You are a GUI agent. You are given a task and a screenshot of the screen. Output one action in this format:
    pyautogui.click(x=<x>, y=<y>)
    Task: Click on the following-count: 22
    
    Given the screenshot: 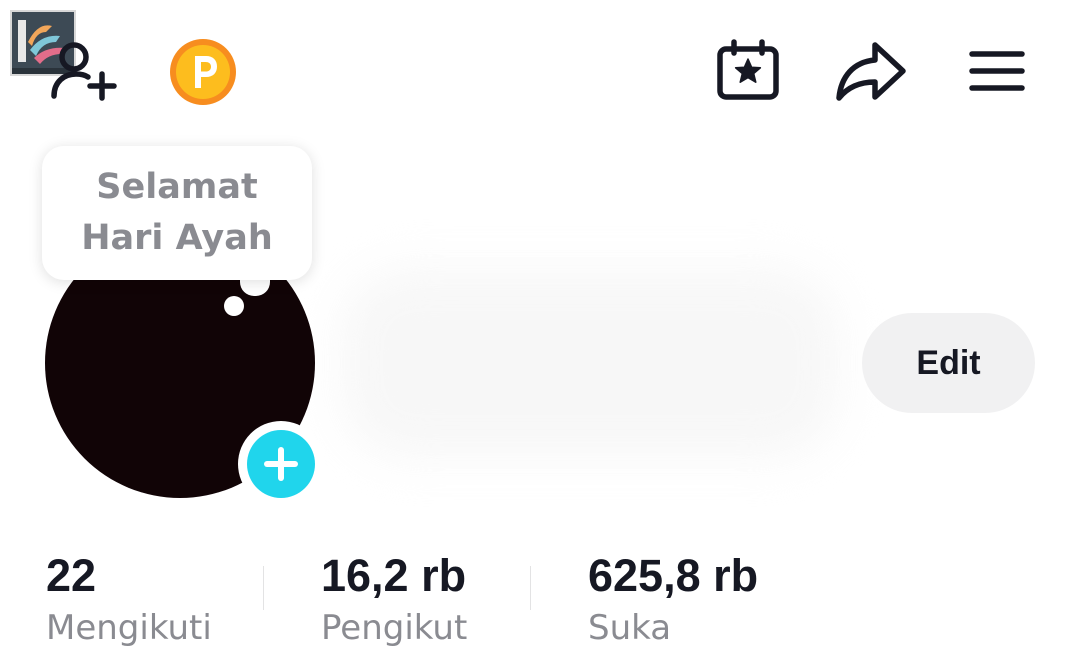 What is the action you would take?
    pyautogui.click(x=71, y=575)
    